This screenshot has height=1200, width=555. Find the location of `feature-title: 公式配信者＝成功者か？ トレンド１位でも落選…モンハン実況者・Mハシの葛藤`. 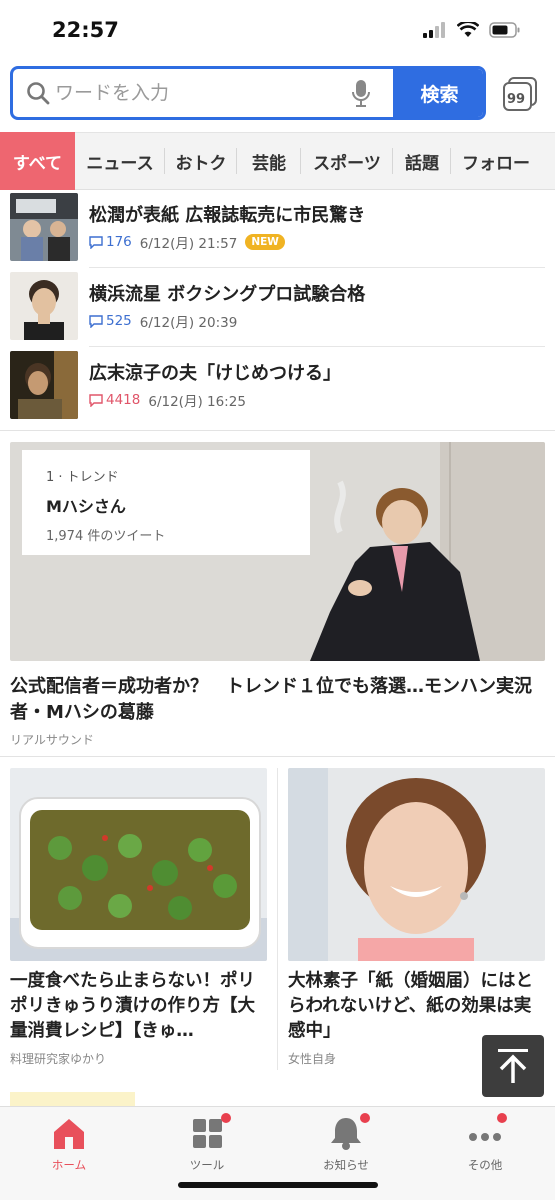

feature-title: 公式配信者＝成功者か？ トレンド１位でも落選…モンハン実況者・Mハシの葛藤 is located at coordinates (277, 700).